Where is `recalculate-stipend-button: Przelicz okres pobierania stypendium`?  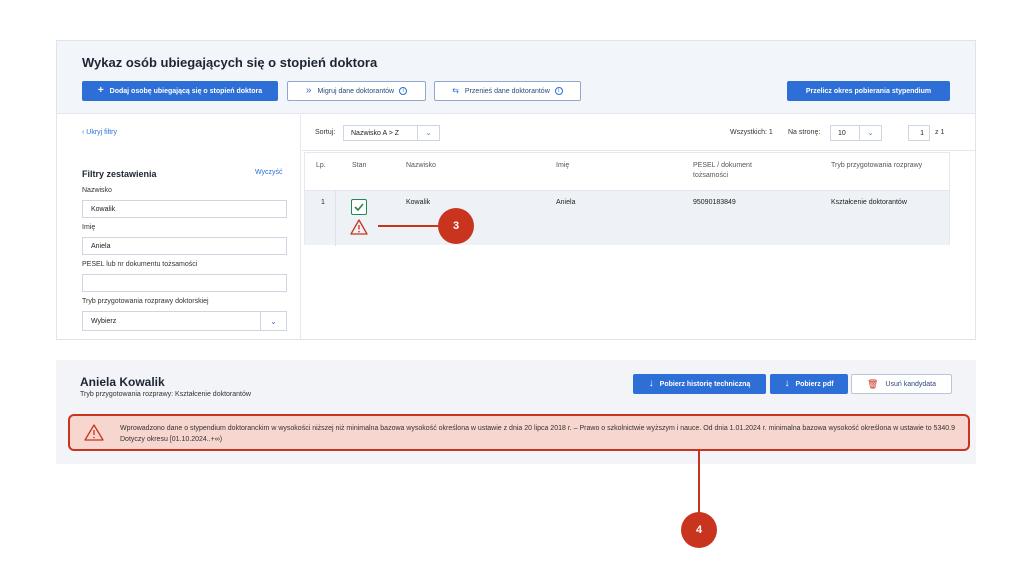
recalculate-stipend-button: Przelicz okres pobierania stypendium is located at coordinates (868, 91).